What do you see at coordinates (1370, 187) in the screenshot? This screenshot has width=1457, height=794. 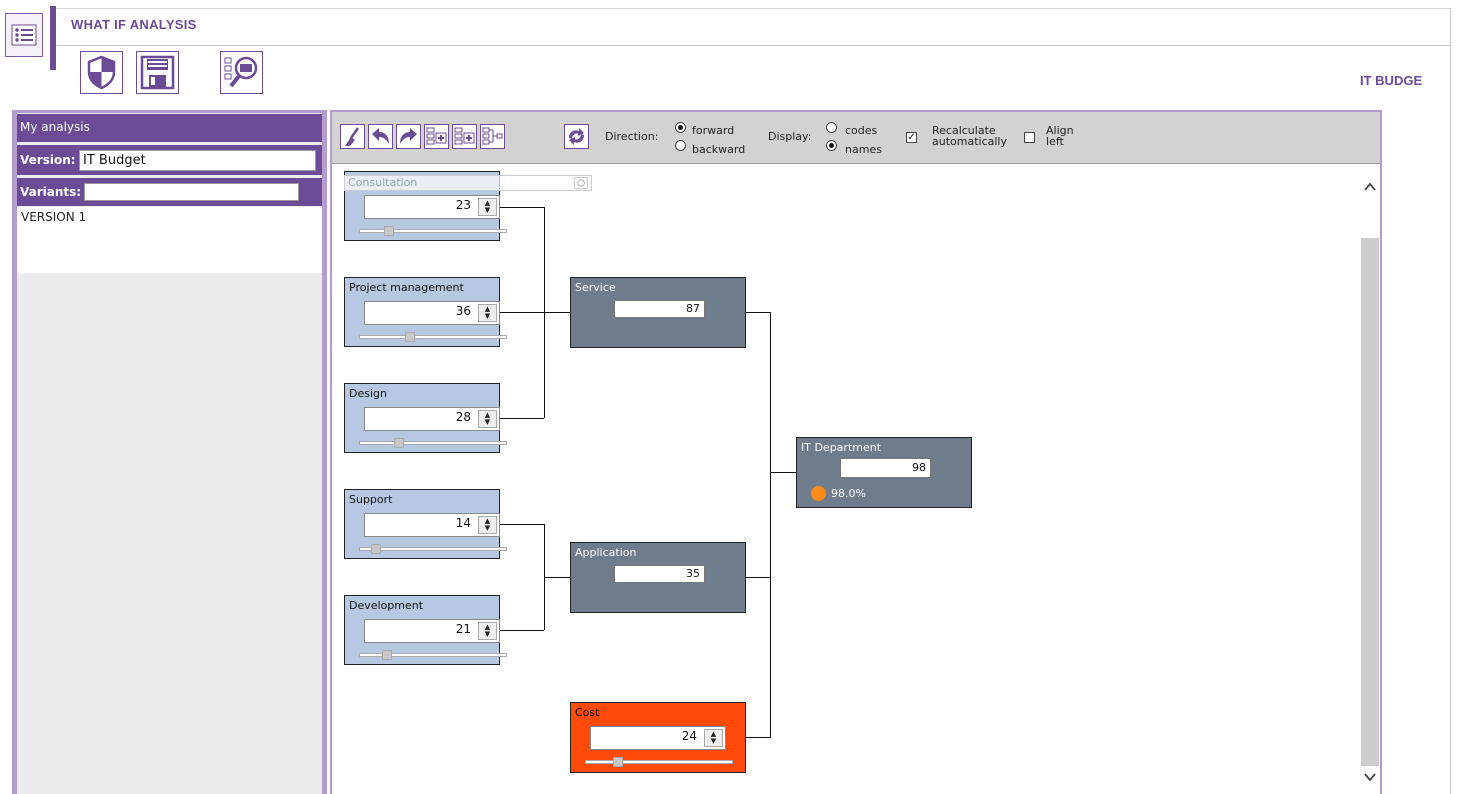 I see `scroll-up-icon` at bounding box center [1370, 187].